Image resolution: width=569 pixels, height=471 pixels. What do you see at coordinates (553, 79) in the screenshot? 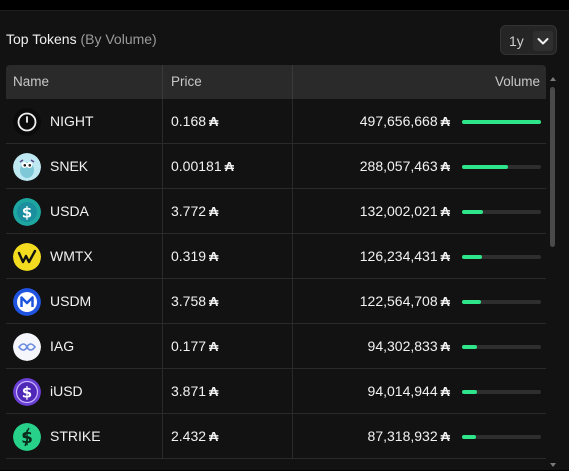
I see `scroll-up-icon` at bounding box center [553, 79].